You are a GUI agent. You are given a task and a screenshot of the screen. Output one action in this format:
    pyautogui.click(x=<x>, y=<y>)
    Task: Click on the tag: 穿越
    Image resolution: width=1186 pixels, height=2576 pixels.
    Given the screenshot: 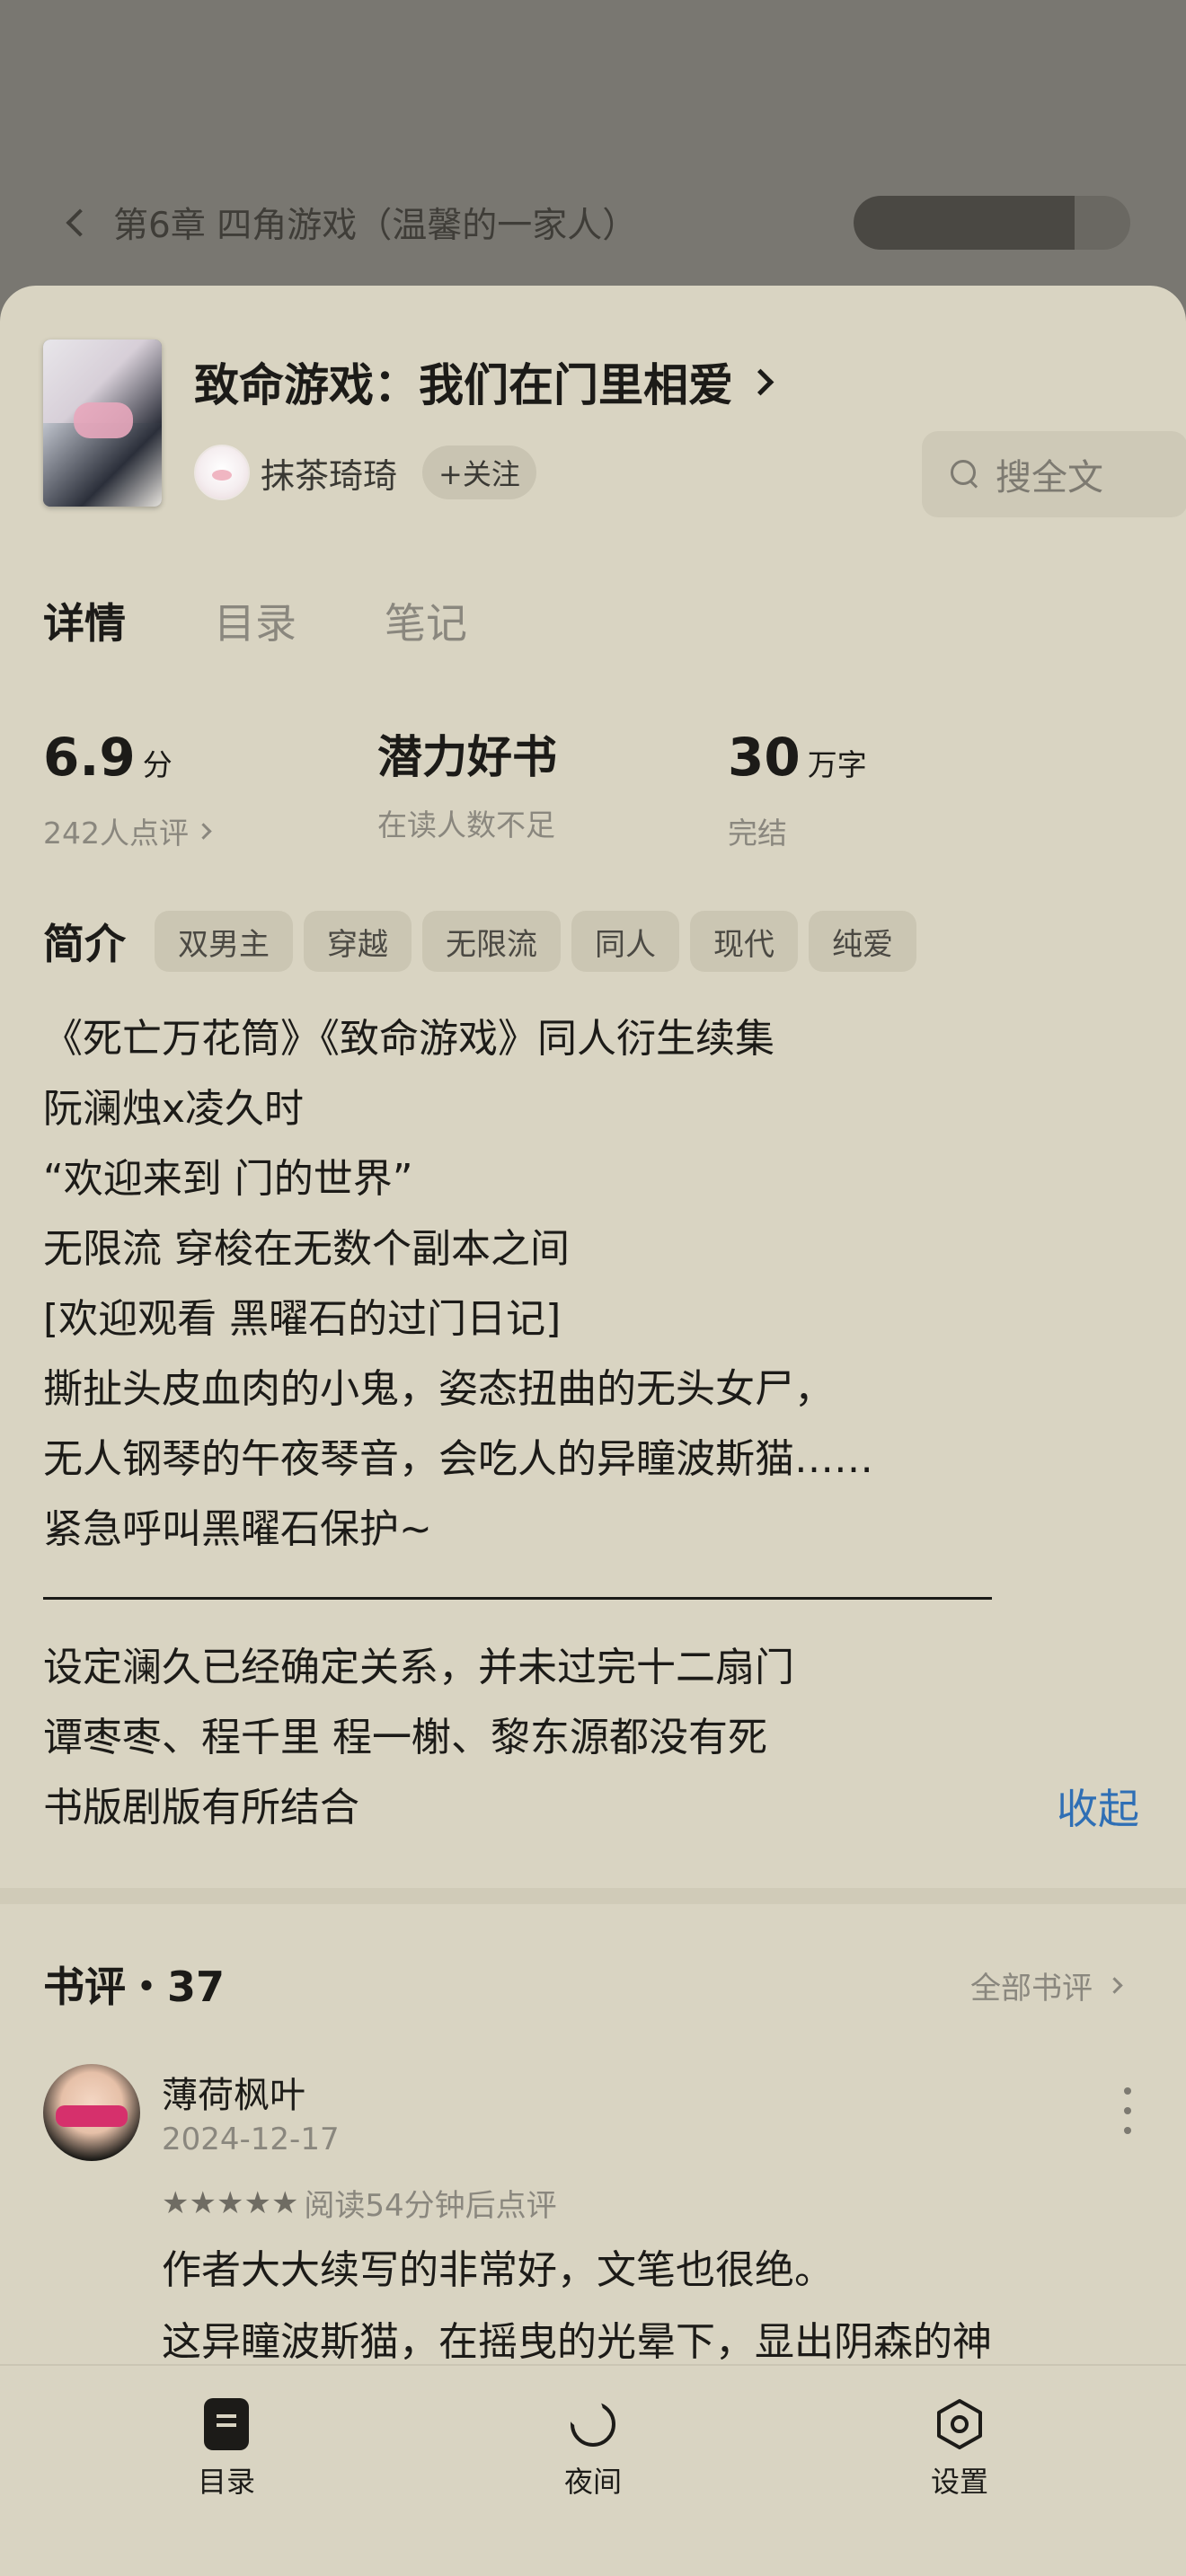 What is the action you would take?
    pyautogui.click(x=358, y=941)
    